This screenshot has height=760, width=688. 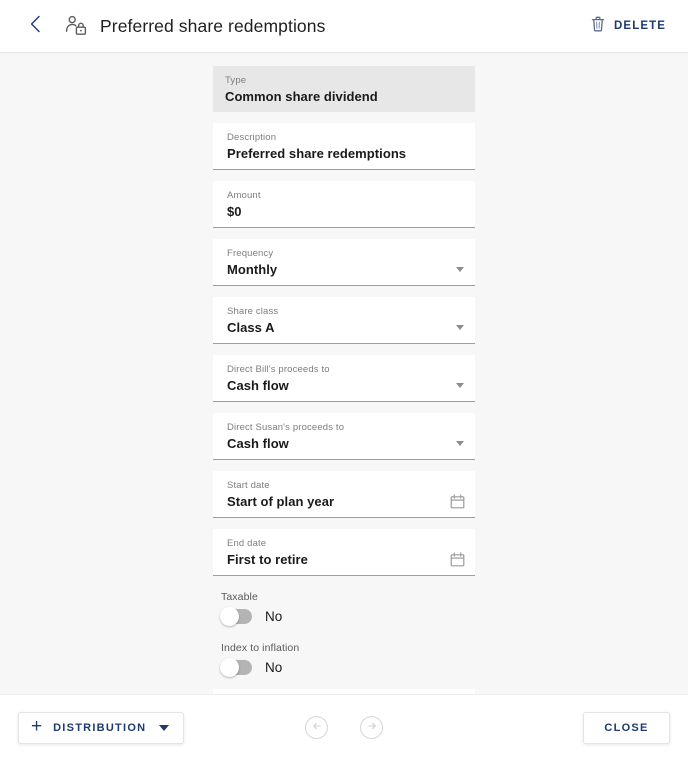 What do you see at coordinates (252, 137) in the screenshot?
I see `field-description-label: Description` at bounding box center [252, 137].